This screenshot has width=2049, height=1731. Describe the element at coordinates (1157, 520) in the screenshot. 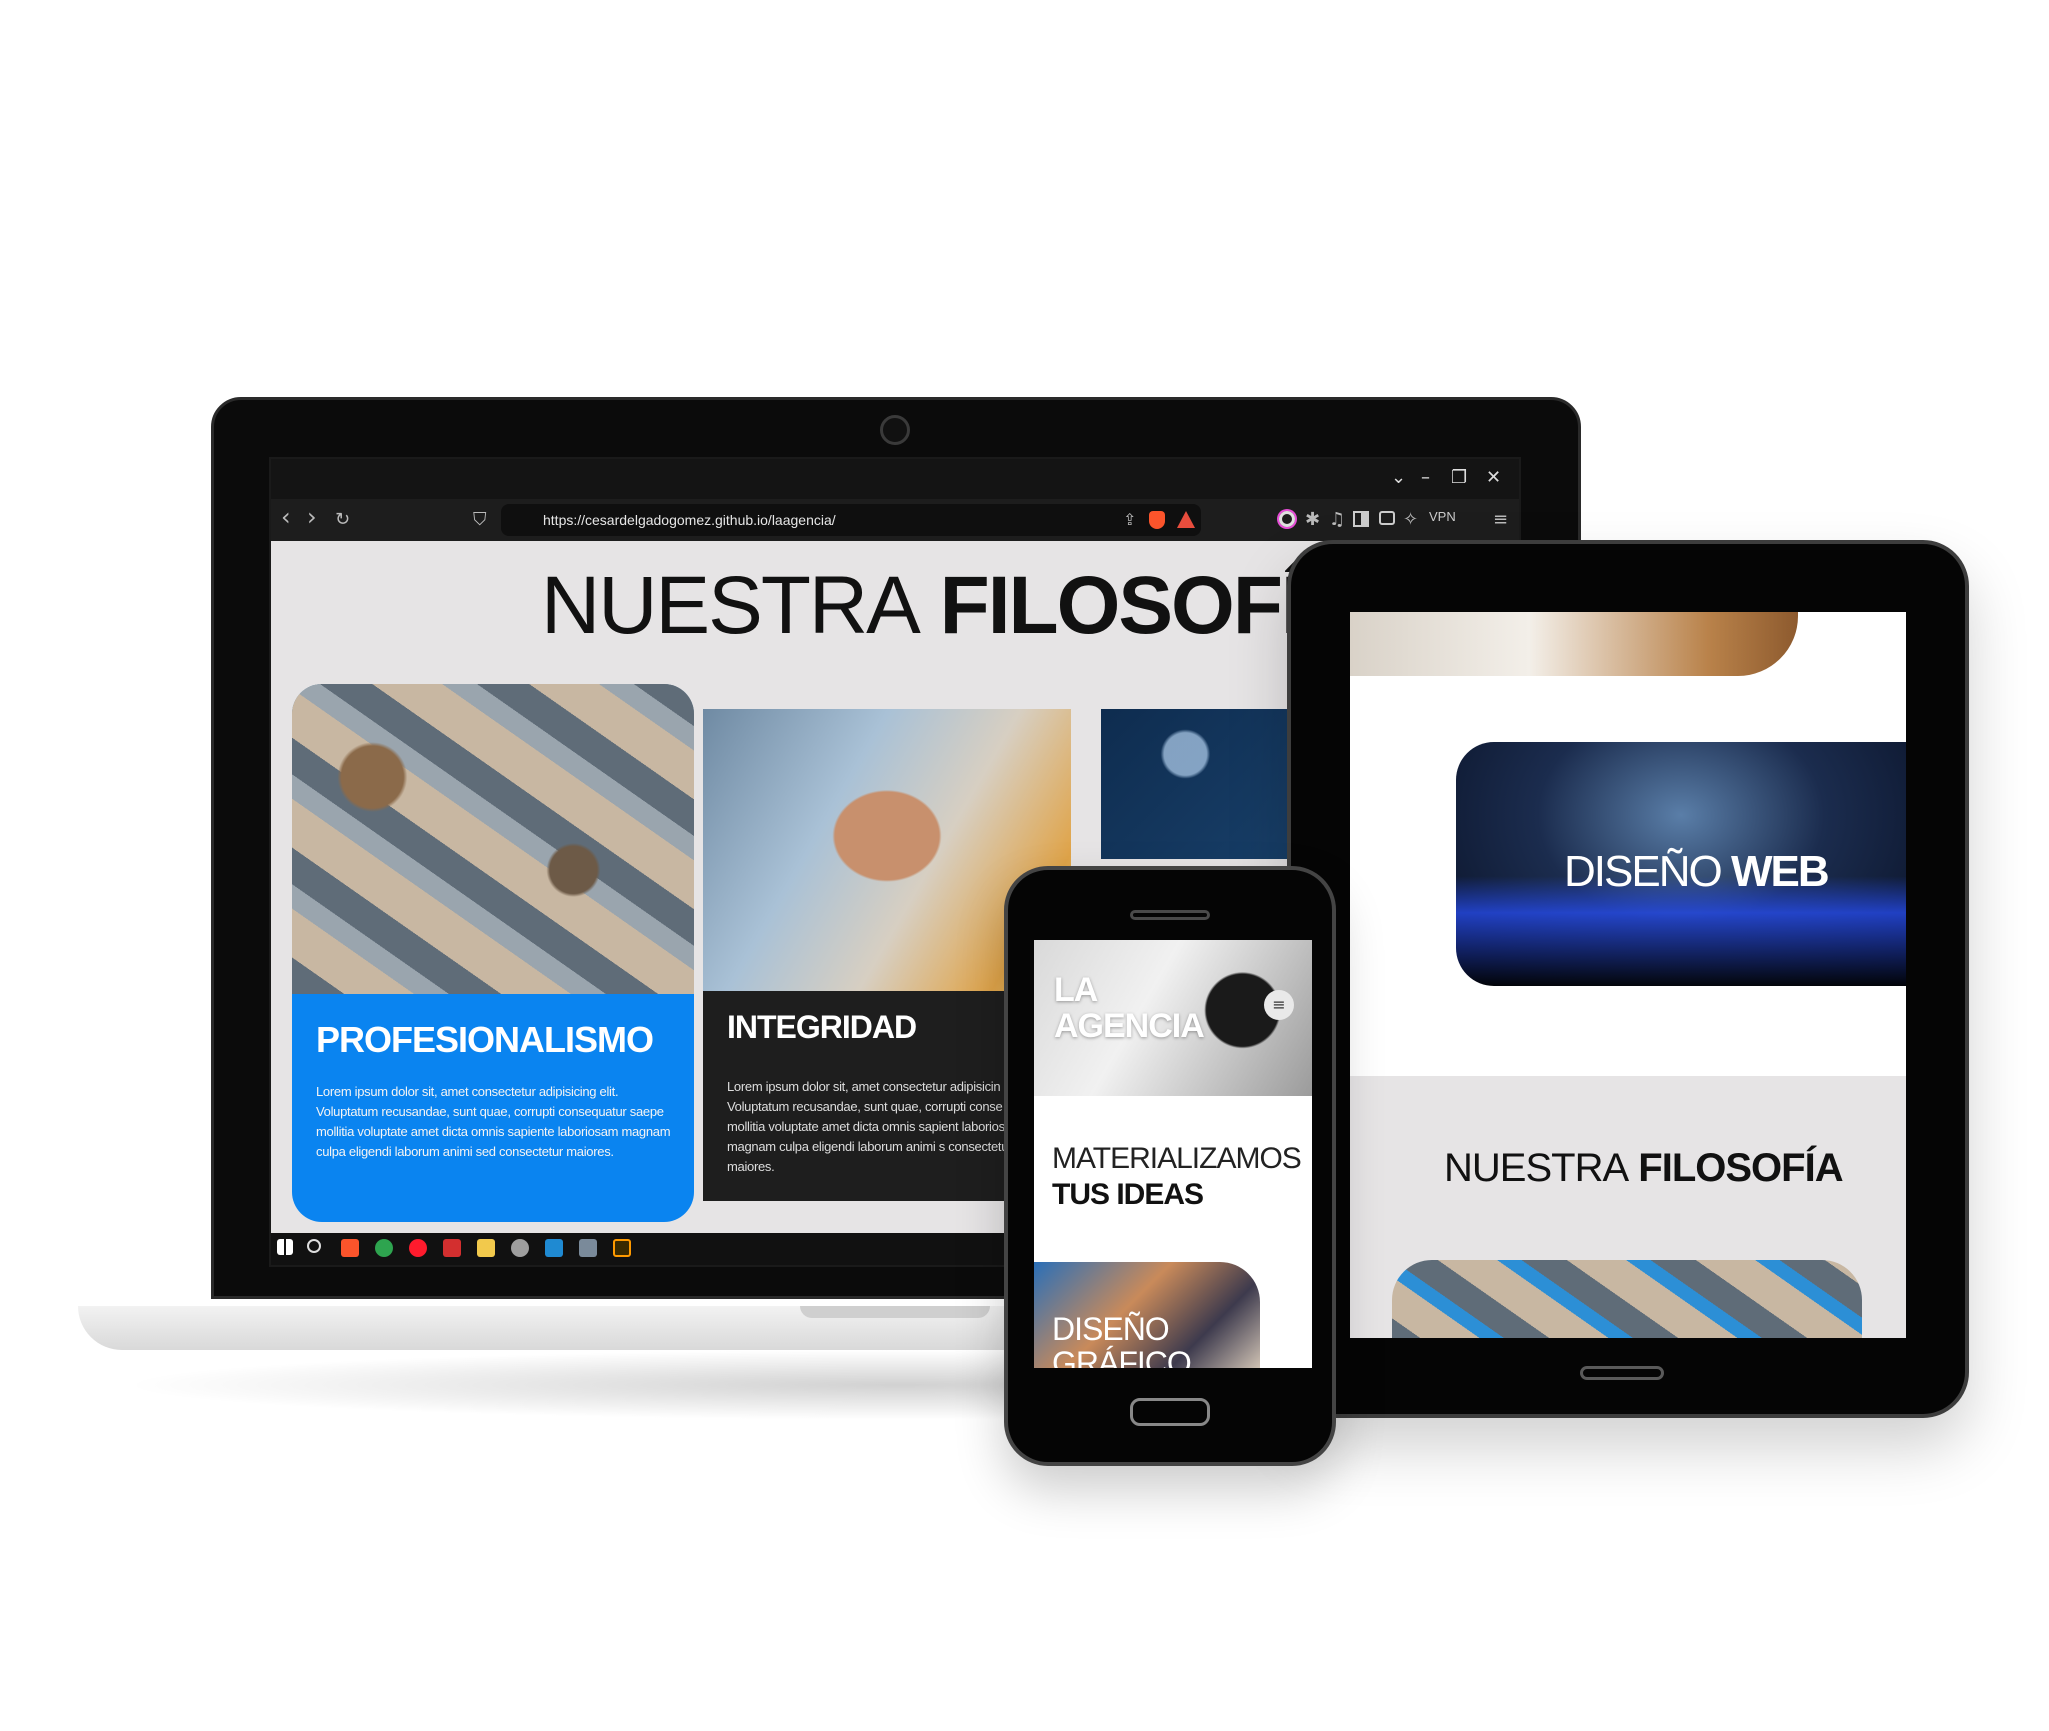

I see `brave-shield-icon` at that location.